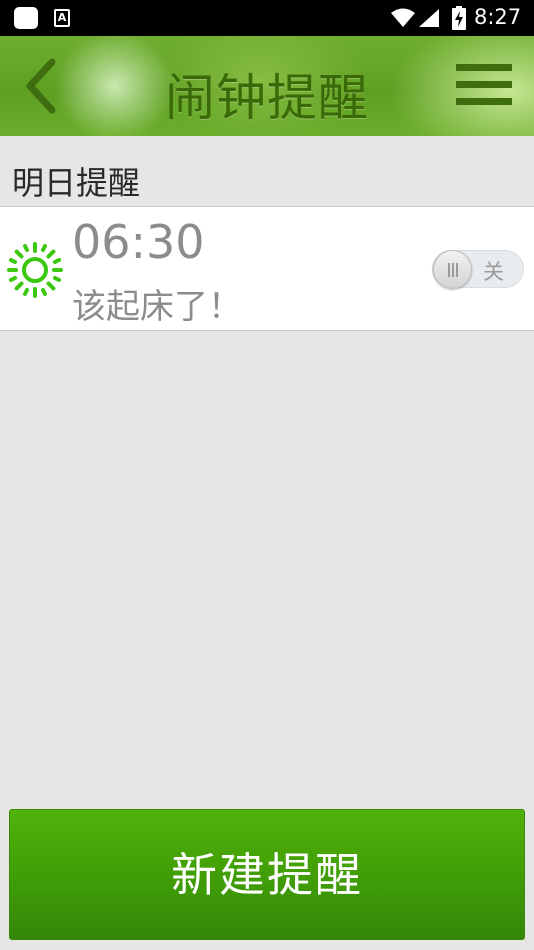 The width and height of the screenshot is (534, 950). What do you see at coordinates (429, 18) in the screenshot?
I see `signal-icon` at bounding box center [429, 18].